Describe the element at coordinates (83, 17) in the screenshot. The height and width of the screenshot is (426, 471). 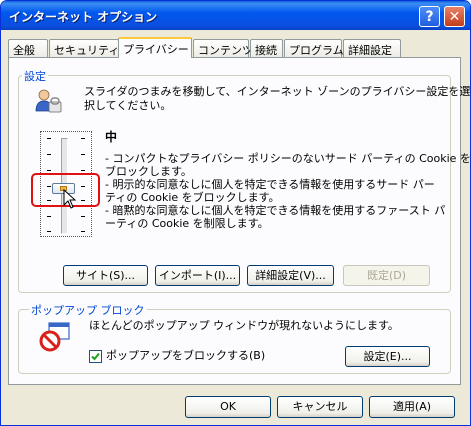
I see `window-title: インターネット オプション` at that location.